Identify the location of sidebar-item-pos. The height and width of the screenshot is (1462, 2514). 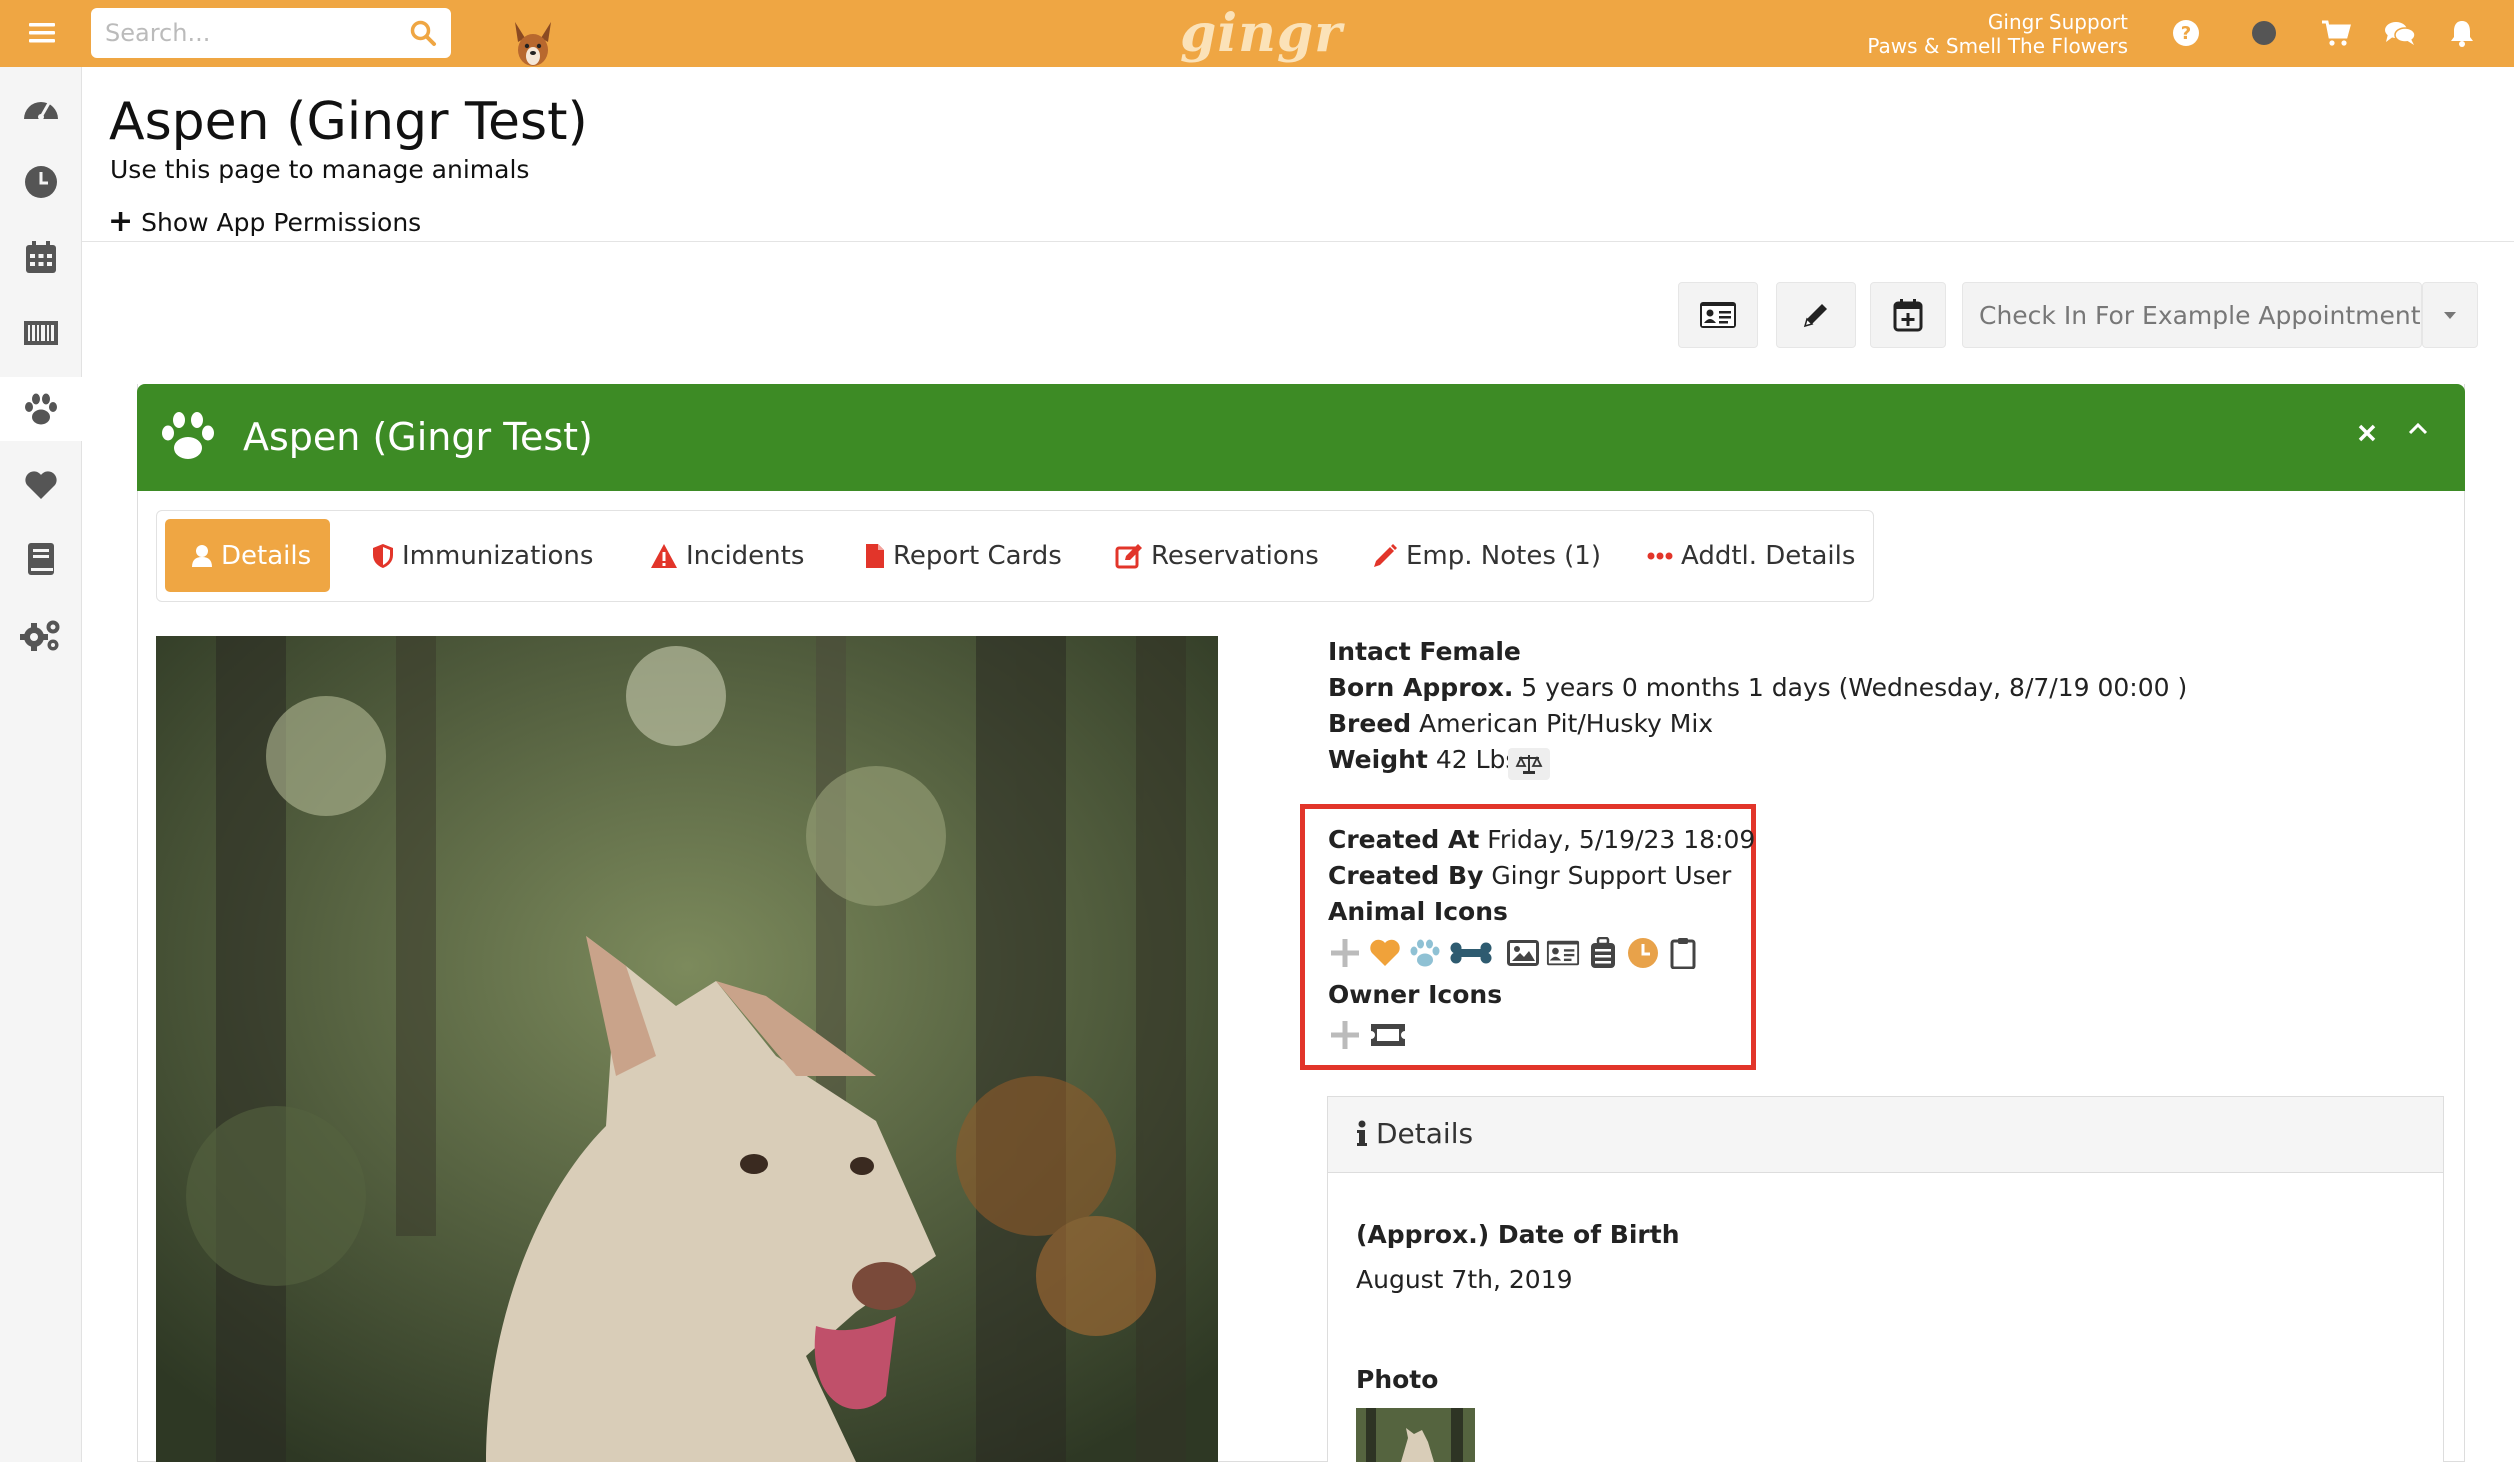
(41, 333).